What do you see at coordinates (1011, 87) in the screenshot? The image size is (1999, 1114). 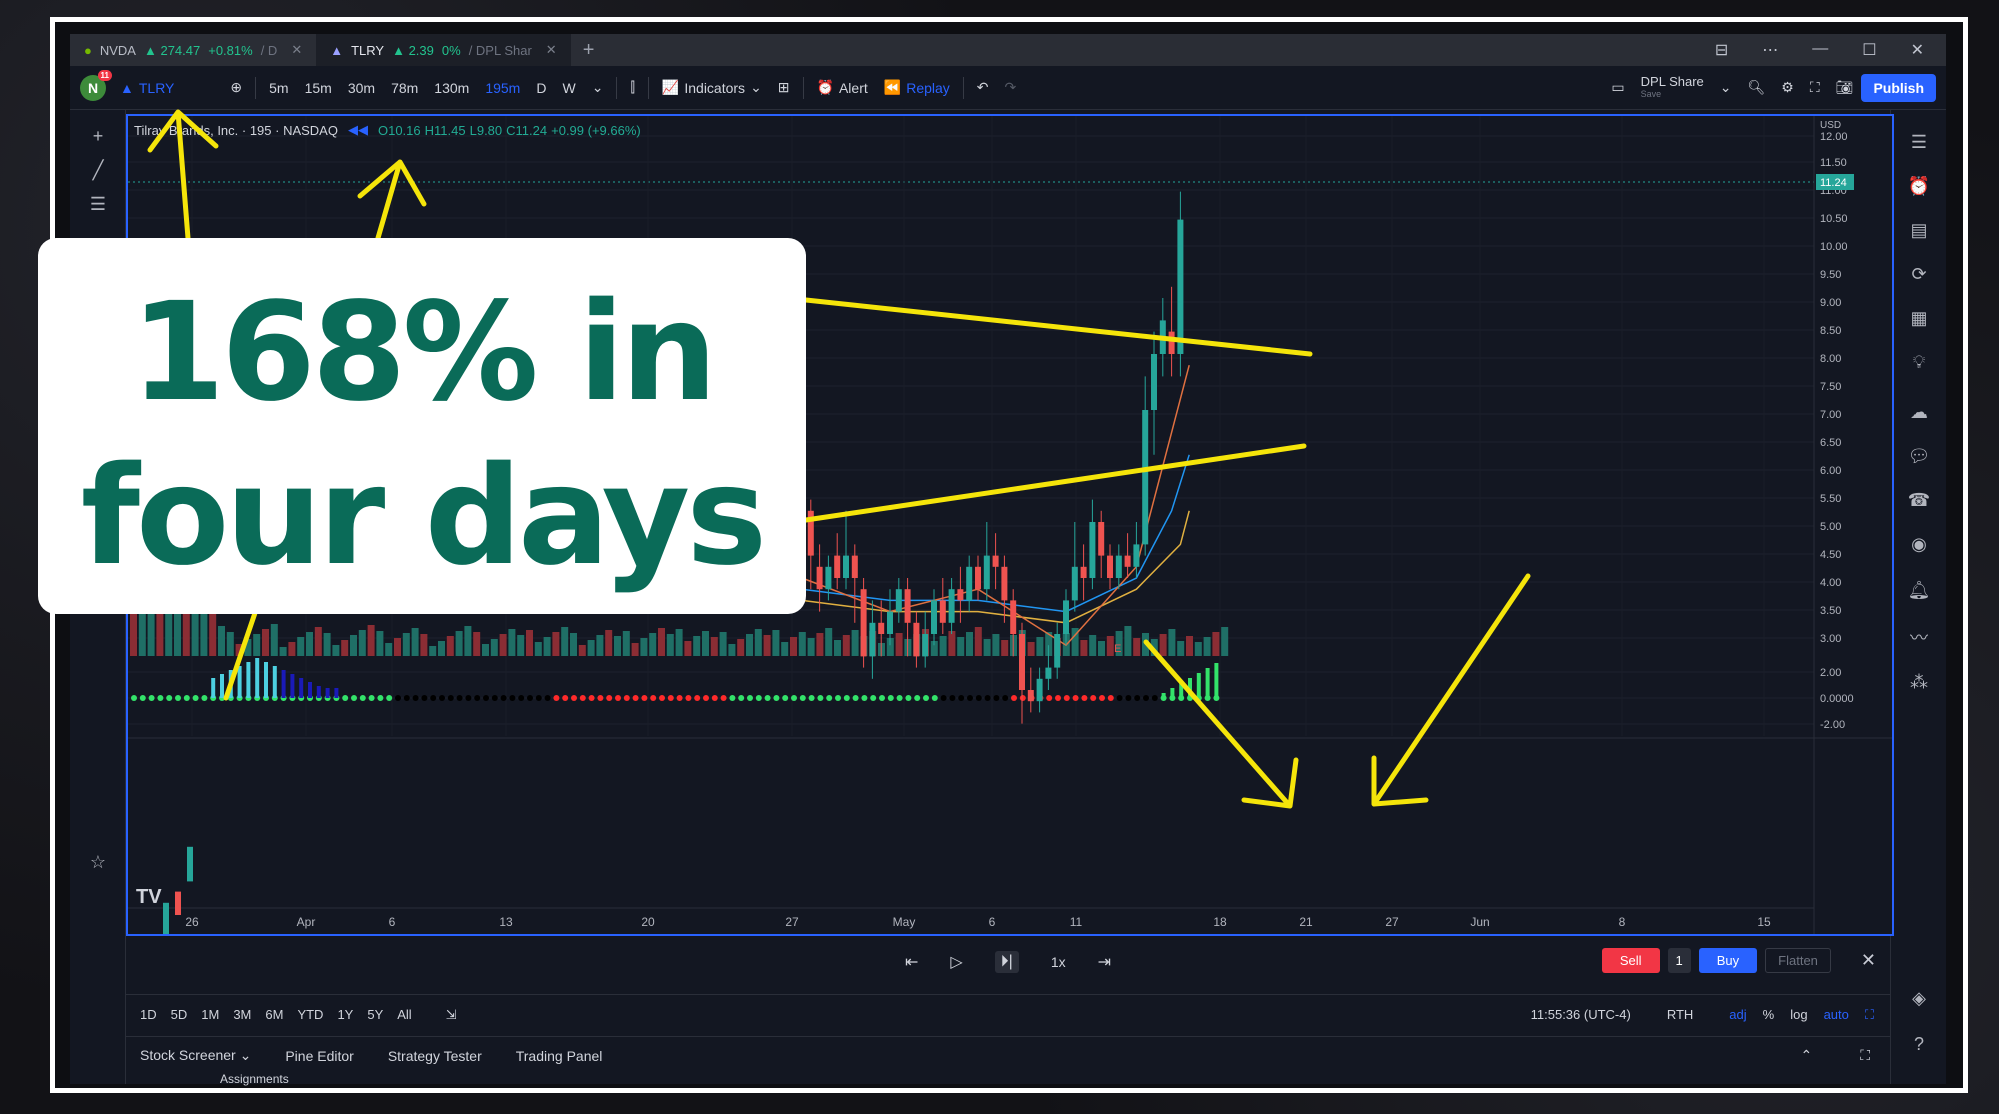 I see `redo-icon: ↷` at bounding box center [1011, 87].